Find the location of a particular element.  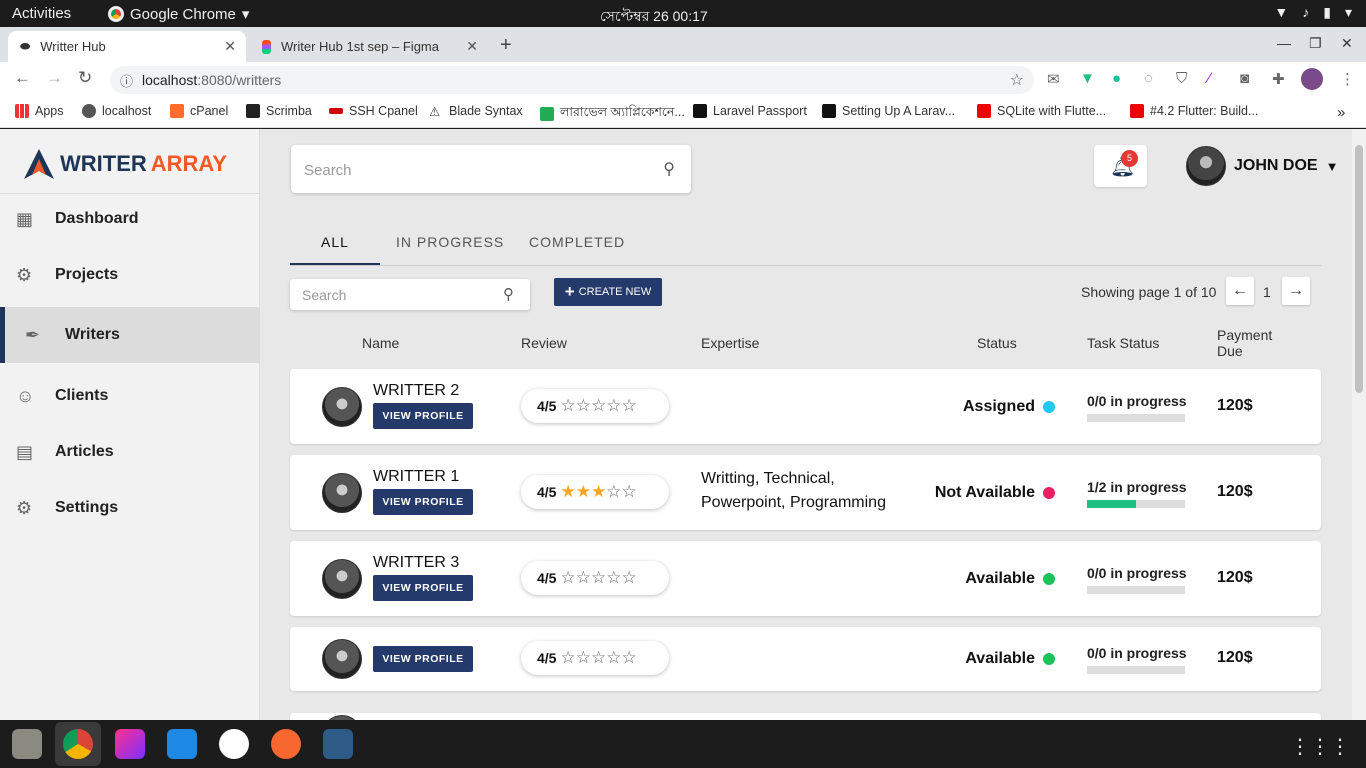

mysql-workbench-icon is located at coordinates (338, 744).